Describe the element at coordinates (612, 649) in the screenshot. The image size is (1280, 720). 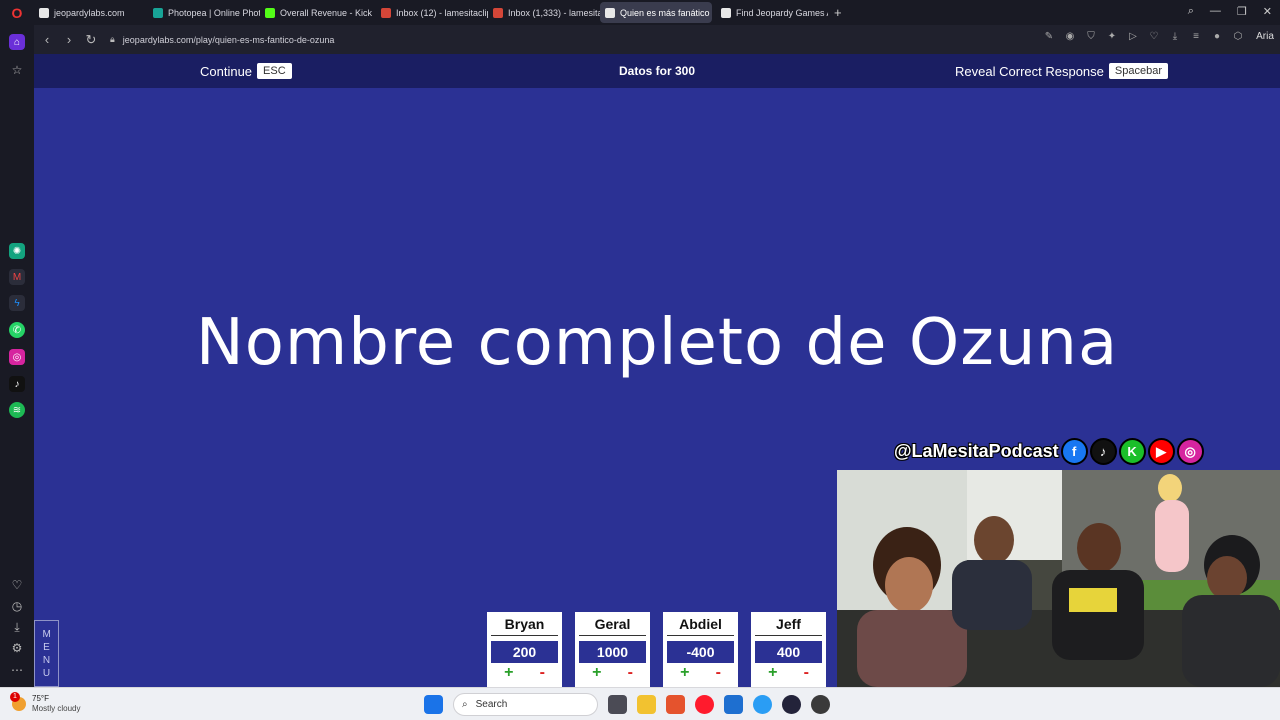
I see `team-card: Geral 1000 + -` at that location.